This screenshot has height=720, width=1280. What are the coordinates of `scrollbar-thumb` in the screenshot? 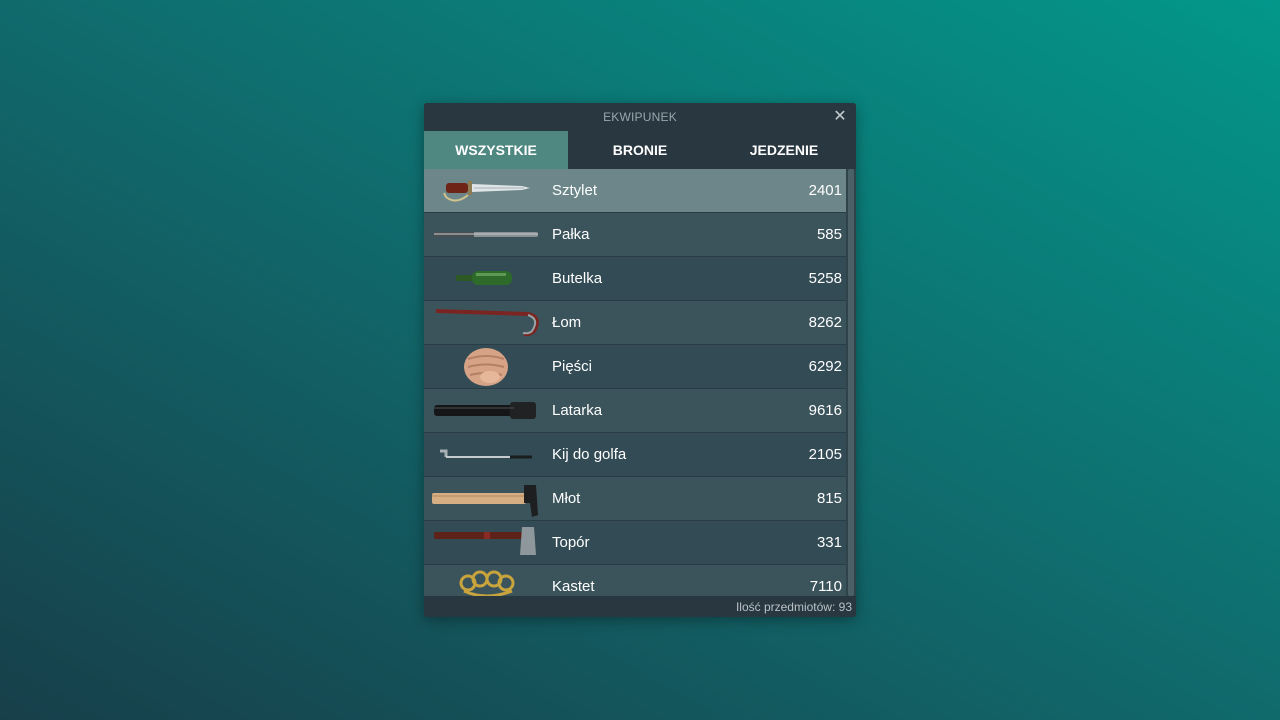 It's located at (851, 382).